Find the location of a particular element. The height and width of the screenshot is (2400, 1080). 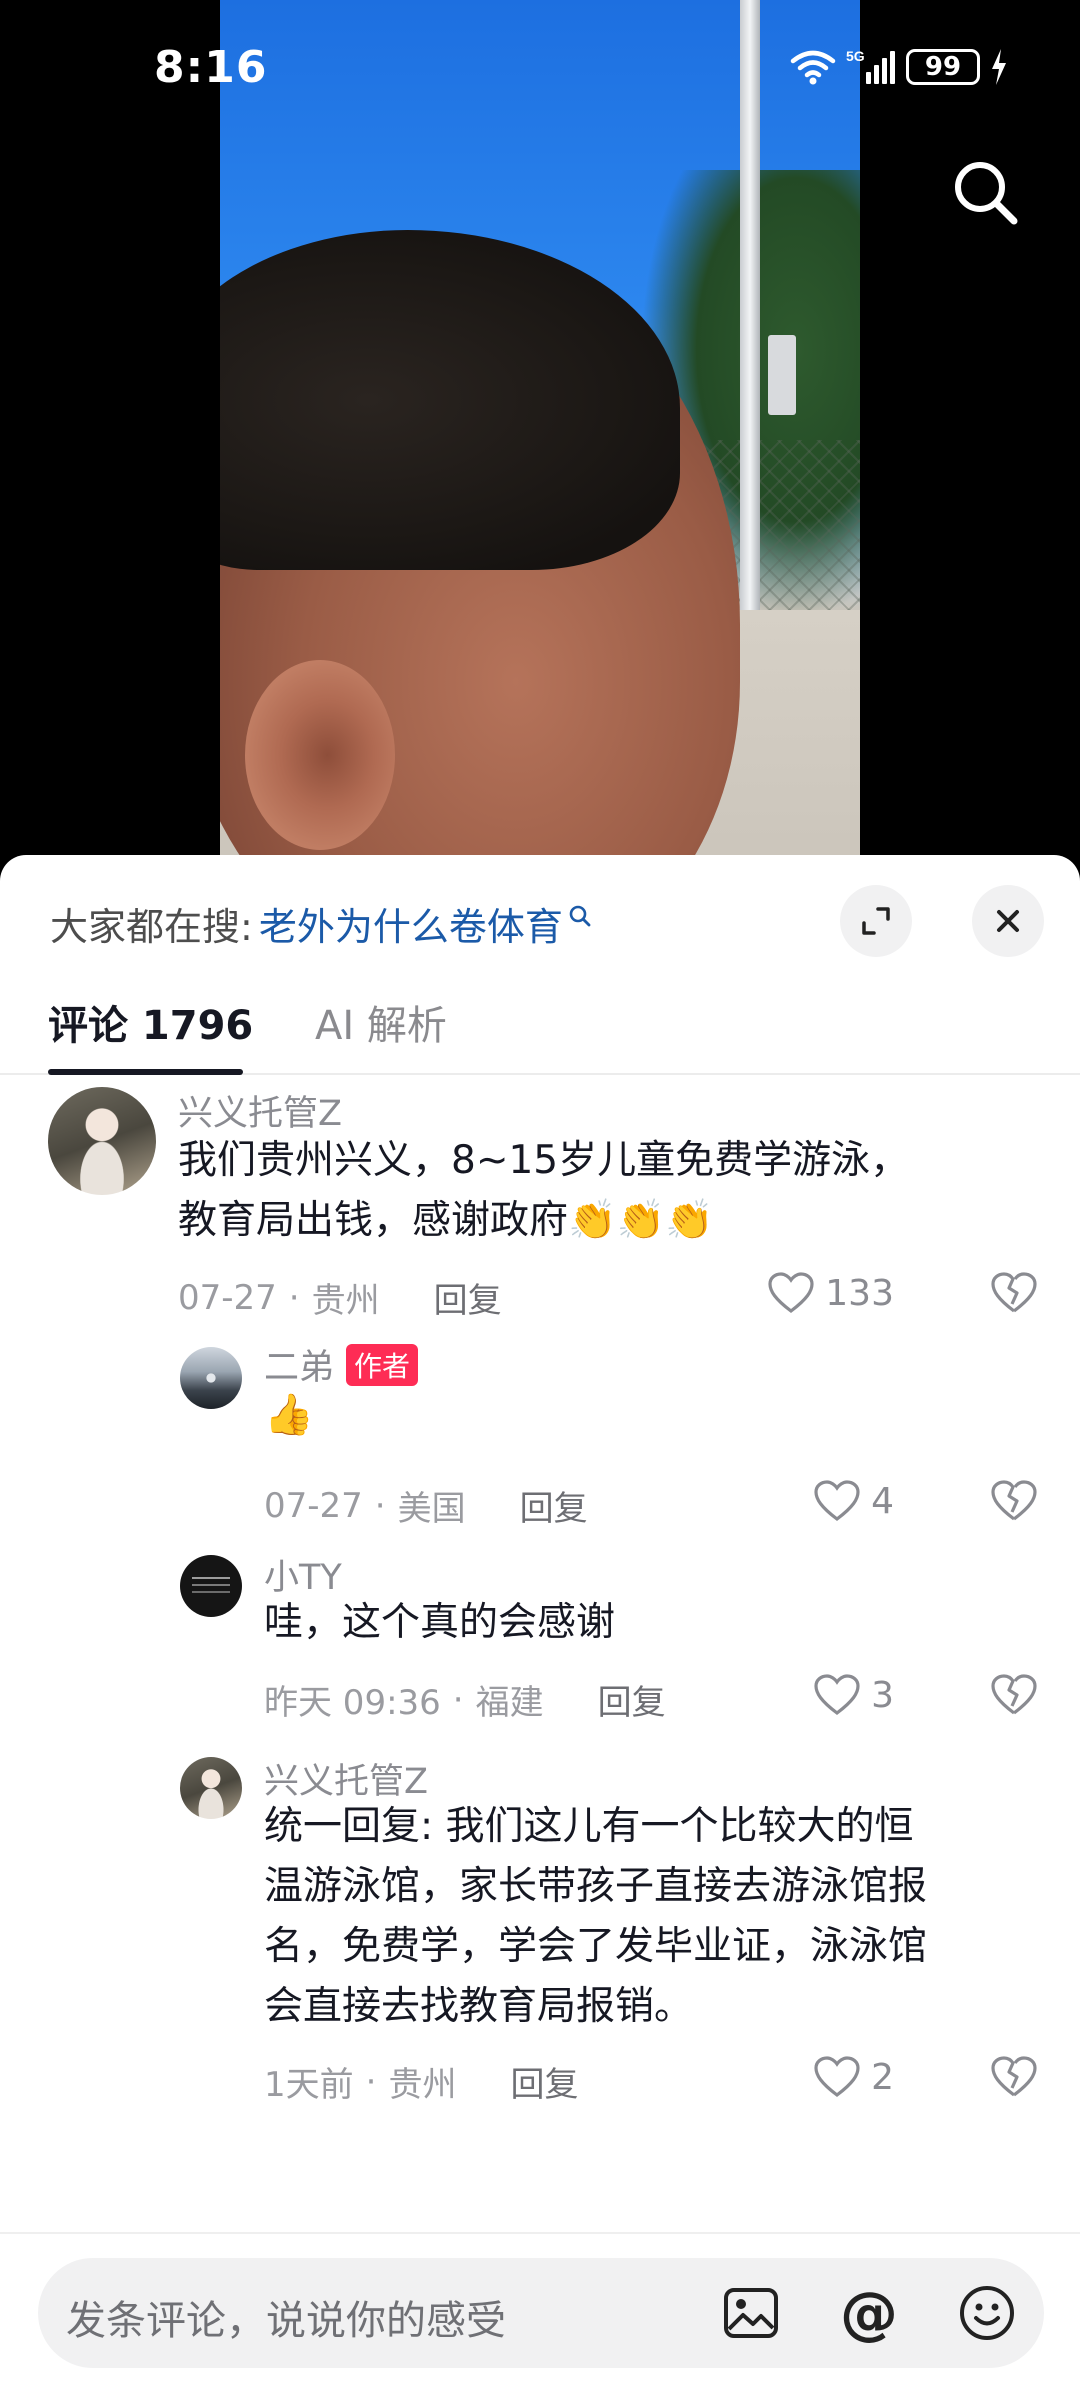

tab-active-indicator is located at coordinates (145, 1072).